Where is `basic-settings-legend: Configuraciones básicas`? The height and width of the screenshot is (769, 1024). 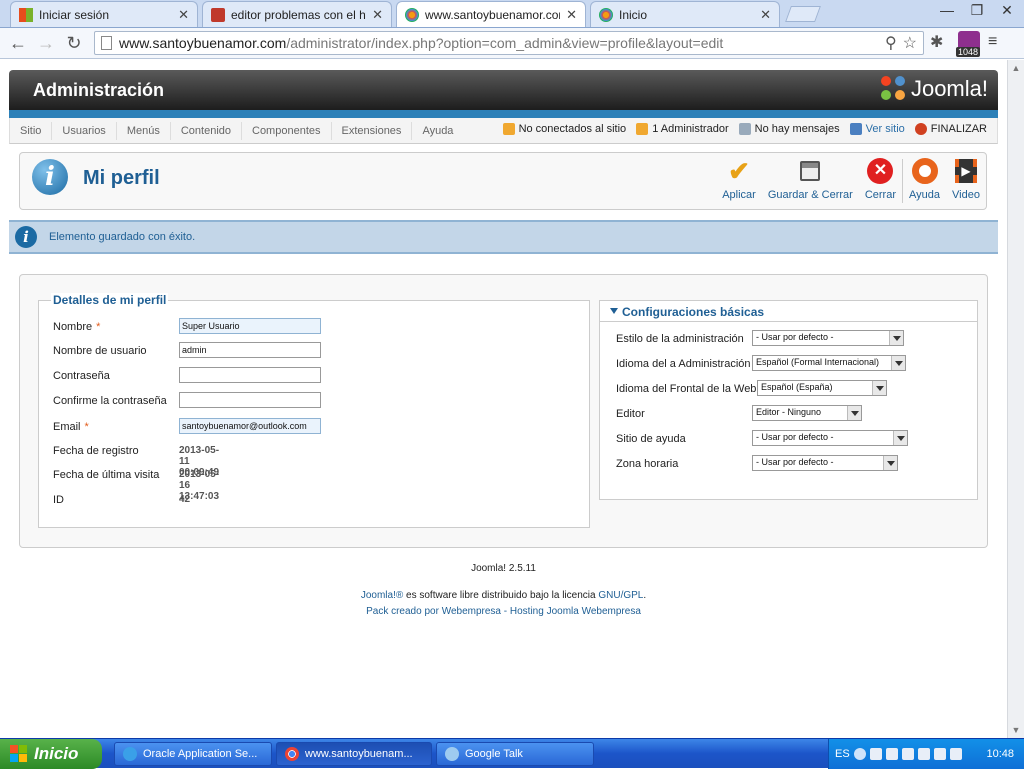
basic-settings-legend: Configuraciones básicas is located at coordinates (693, 312).